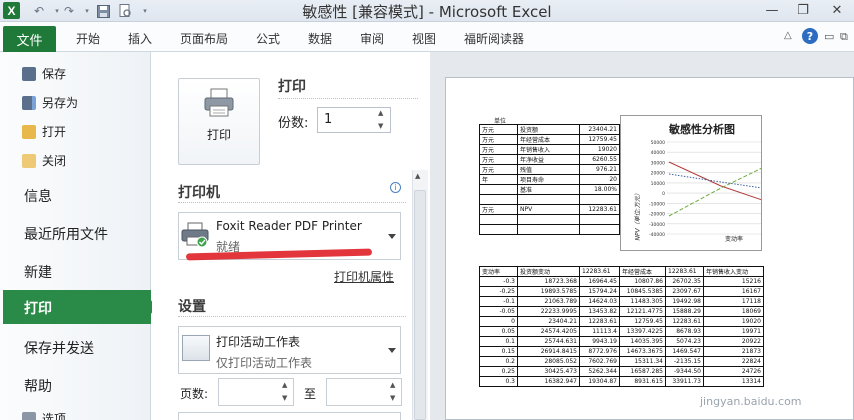 Image resolution: width=854 pixels, height=420 pixels. I want to click on nav-open-label: 打开, so click(54, 132).